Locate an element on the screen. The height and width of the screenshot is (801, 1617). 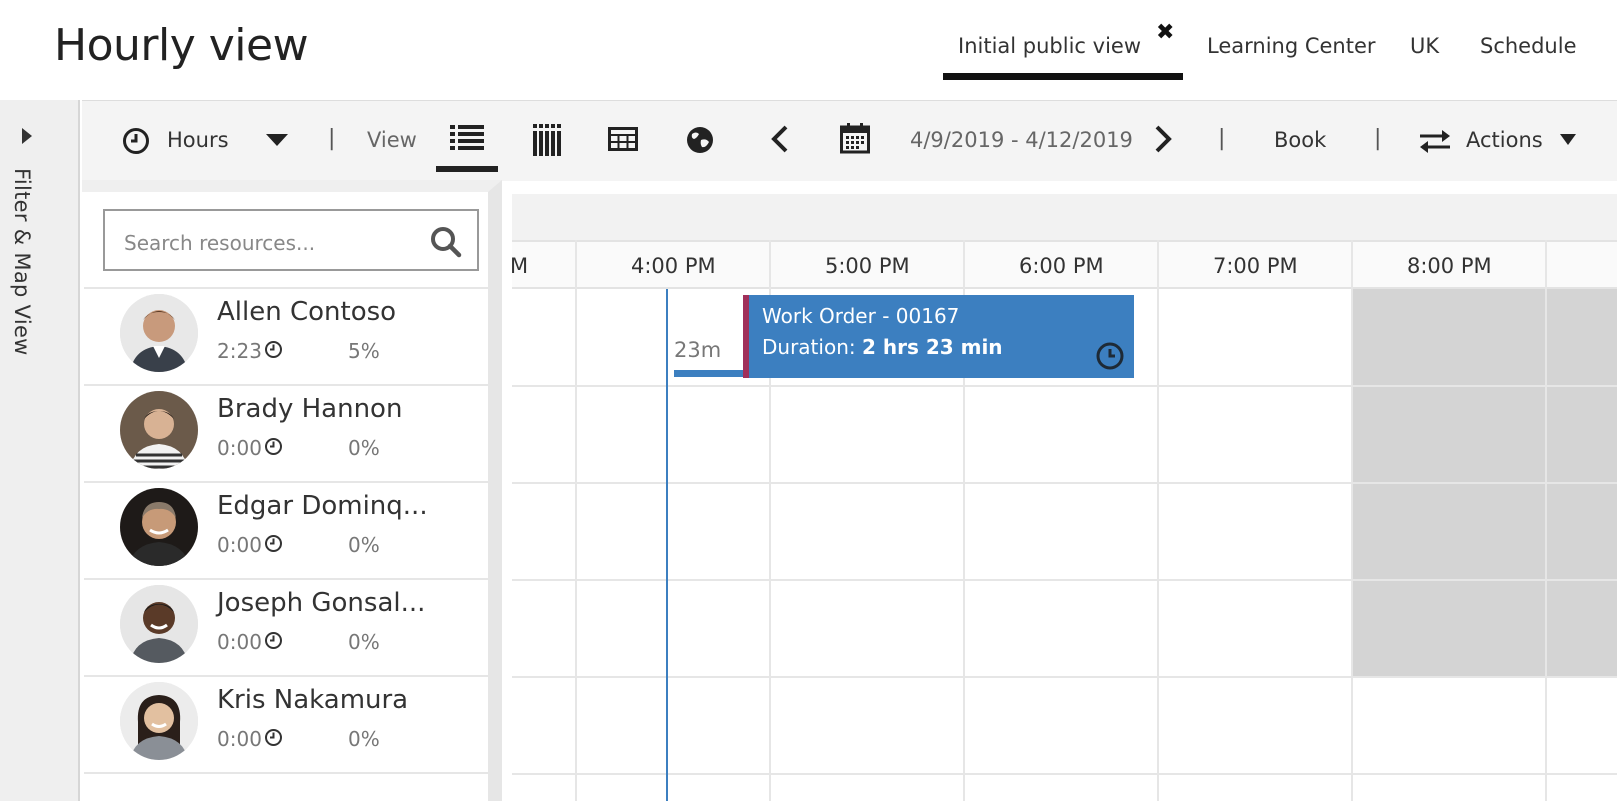
hour-label: 7:00 PM is located at coordinates (1255, 266).